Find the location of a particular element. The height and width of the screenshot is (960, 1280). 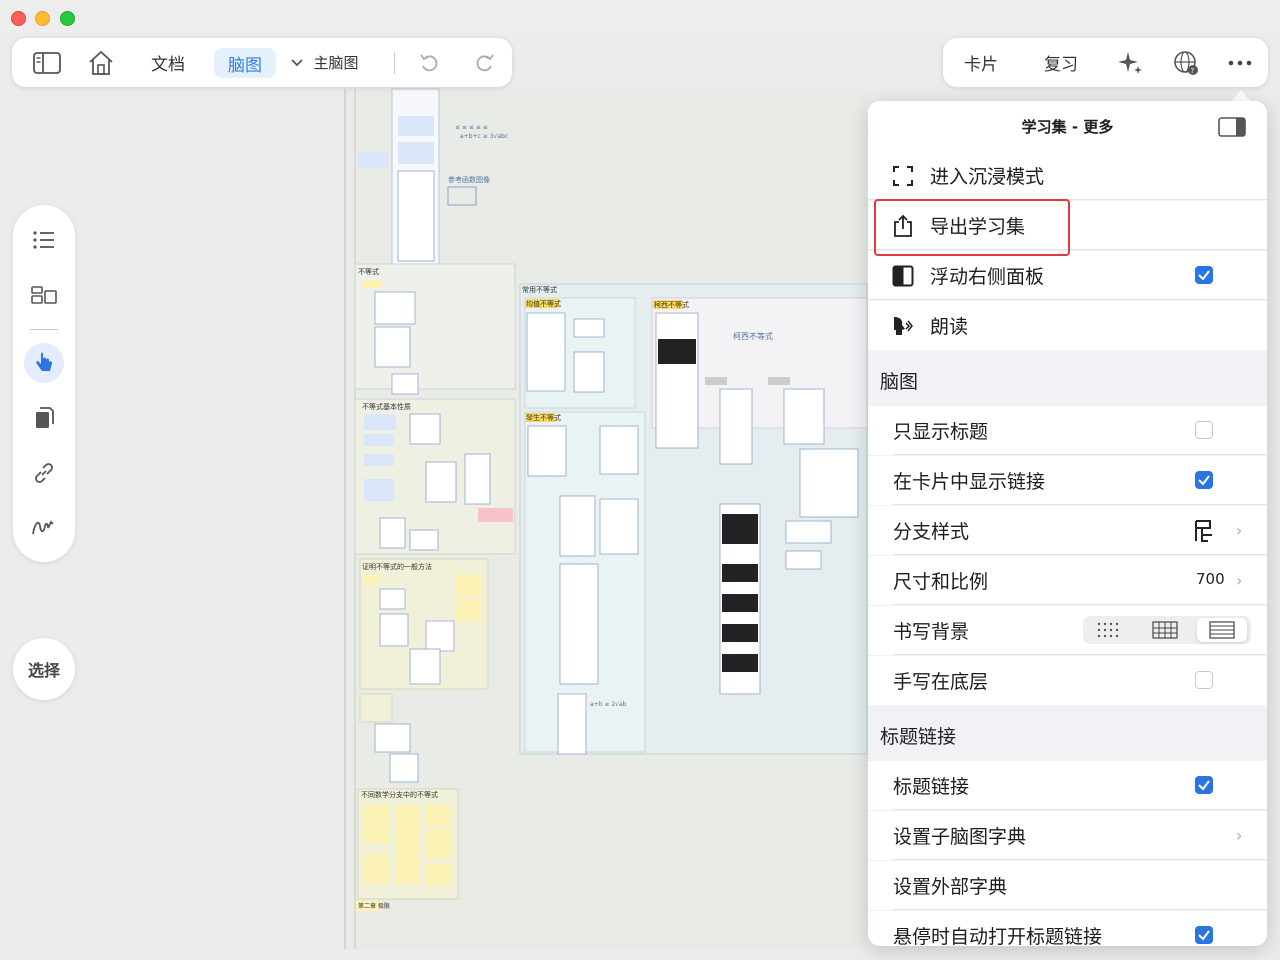

menu-item-immersive: 进入沉浸模式 is located at coordinates (1067, 175).